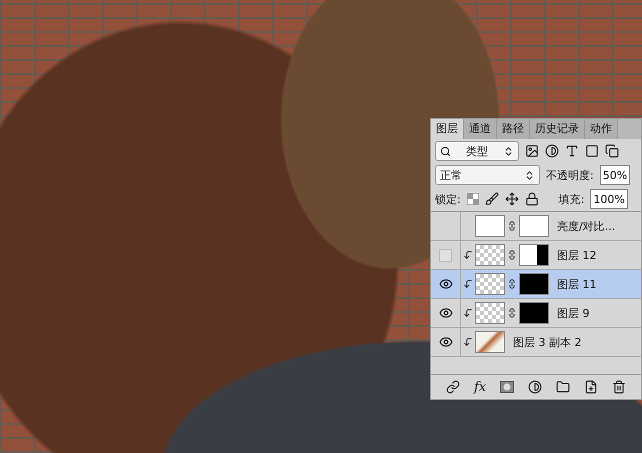  Describe the element at coordinates (487, 175) in the screenshot. I see `blend-mode-select: 正常` at that location.